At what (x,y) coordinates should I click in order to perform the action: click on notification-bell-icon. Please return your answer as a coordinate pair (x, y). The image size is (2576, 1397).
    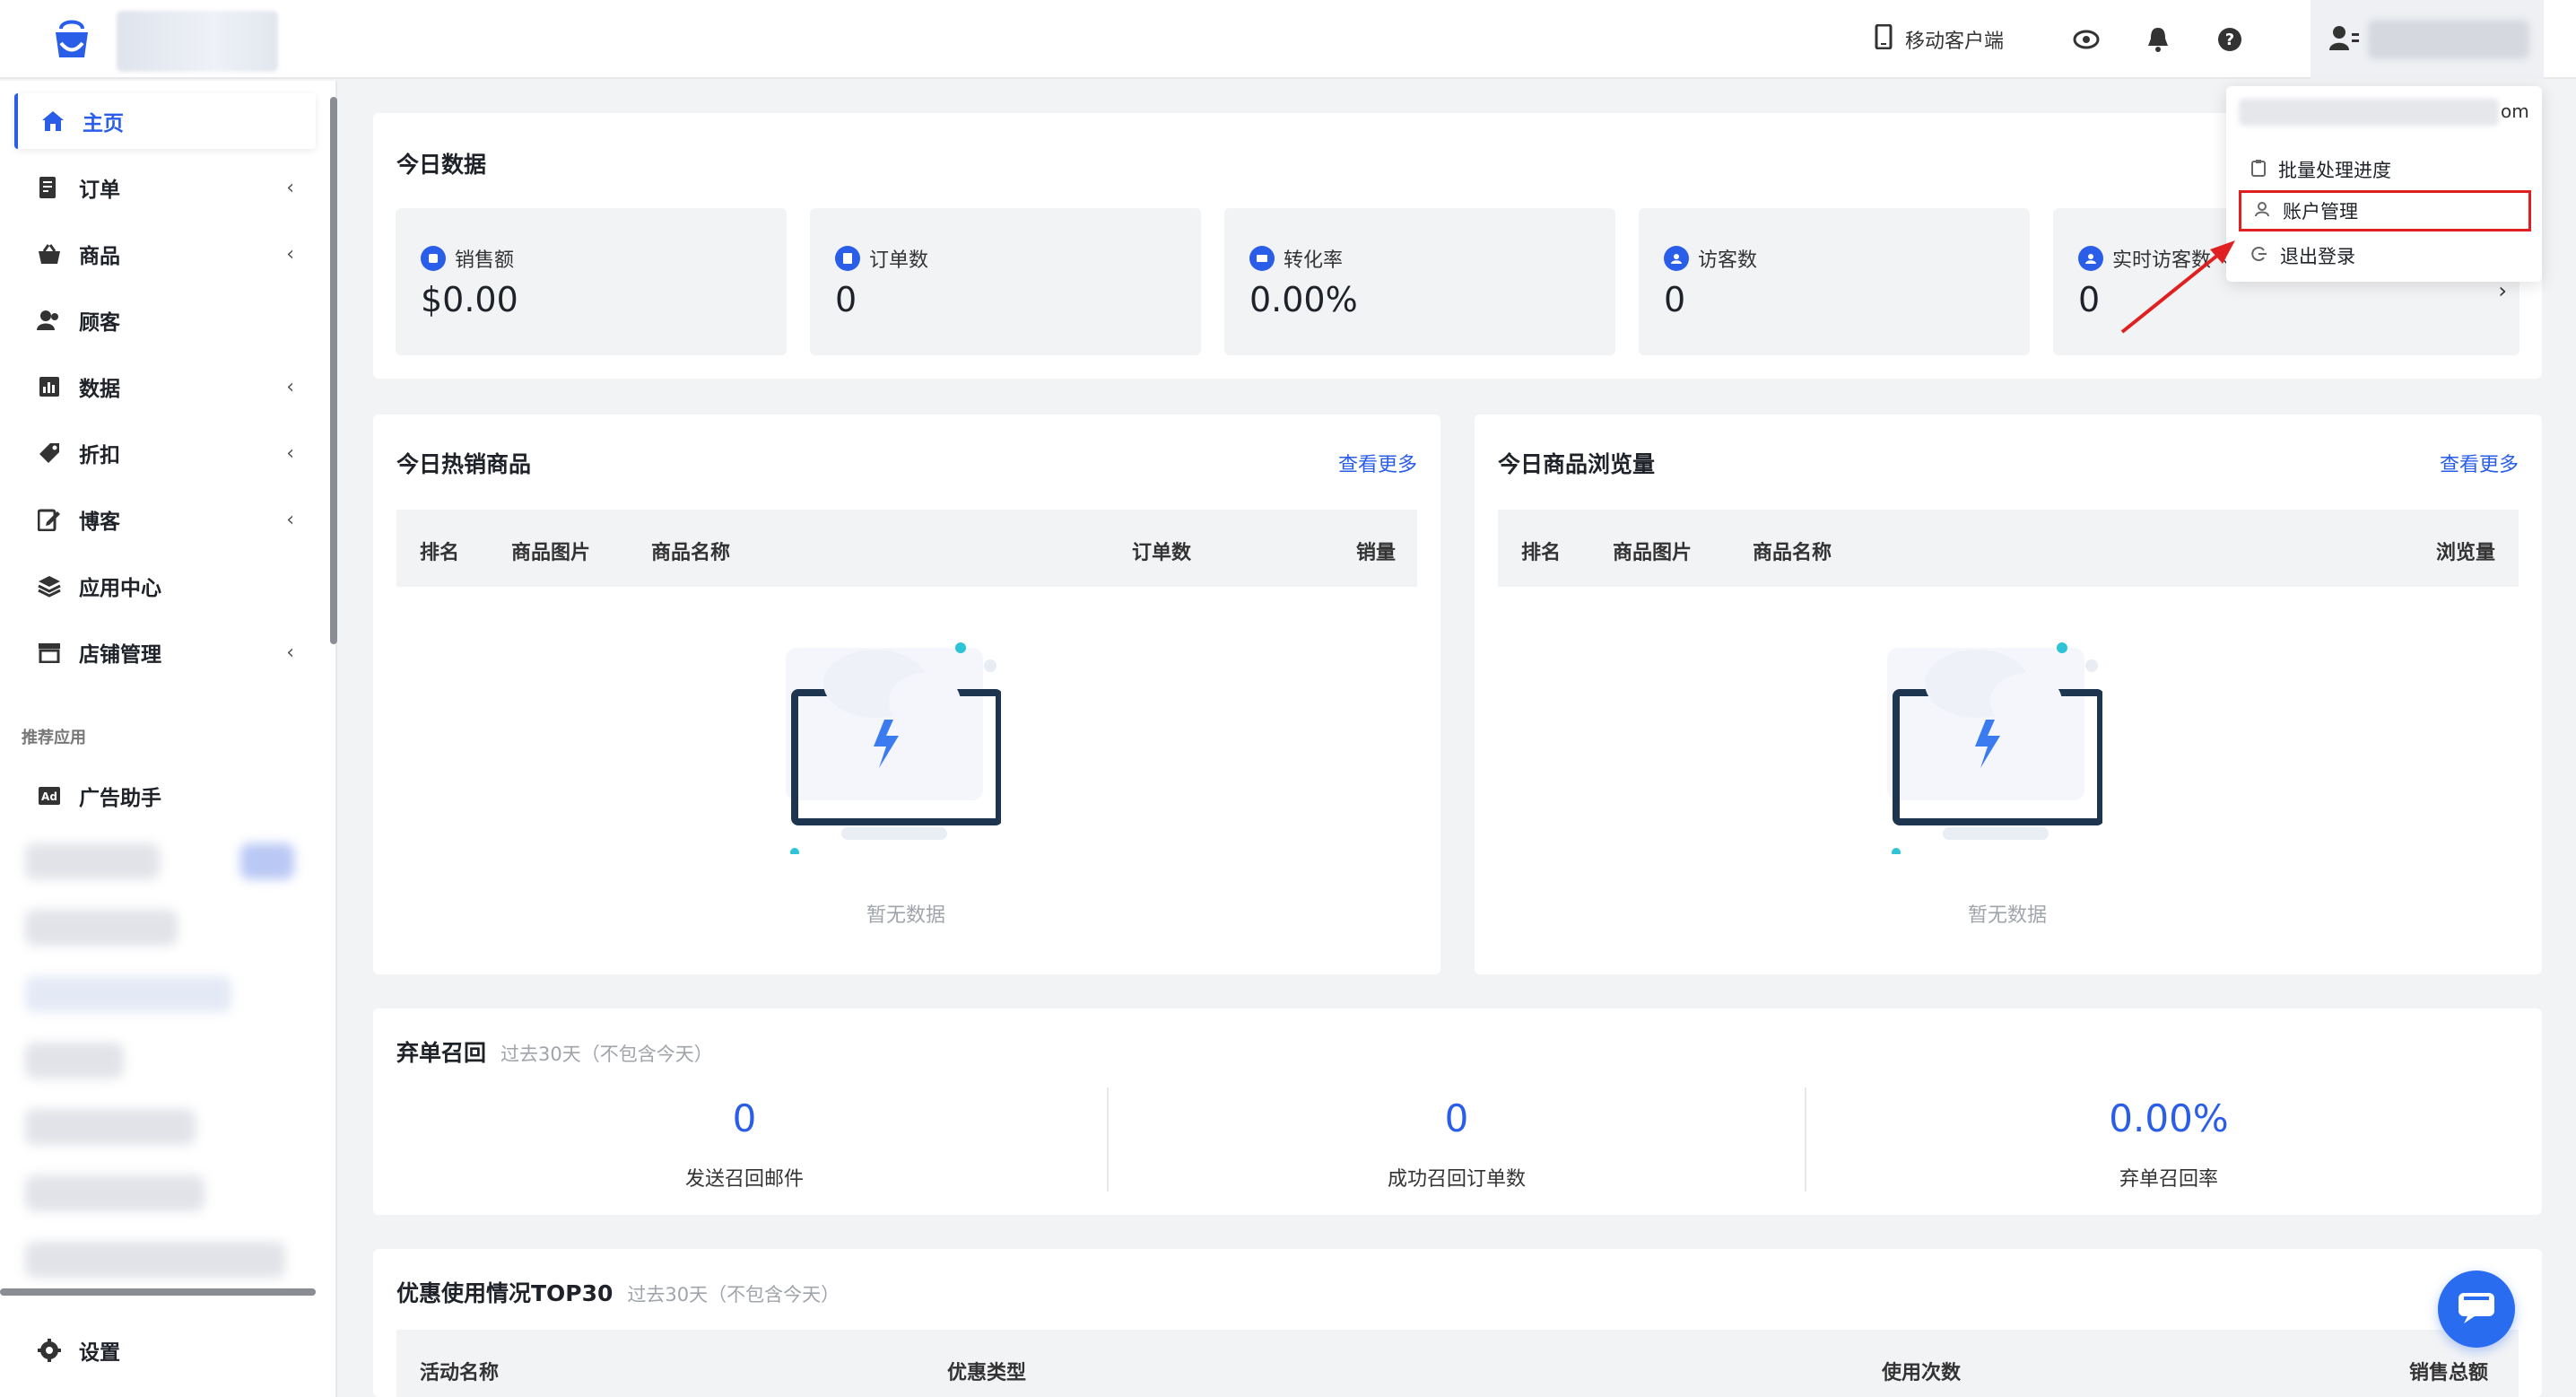
    Looking at the image, I should click on (2158, 39).